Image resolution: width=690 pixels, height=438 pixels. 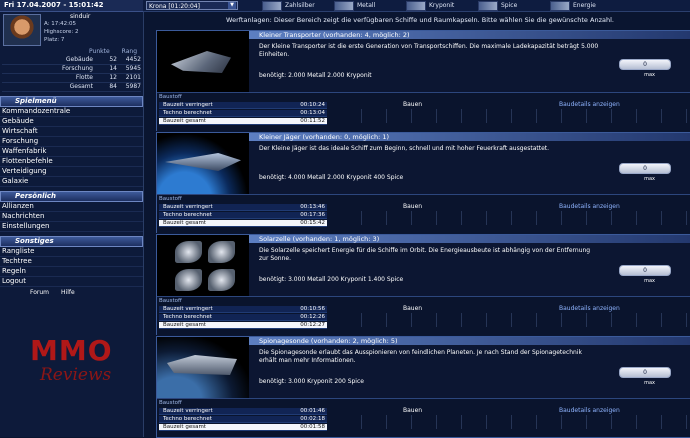 What do you see at coordinates (71, 162) in the screenshot?
I see `menu-item-flottenbefehle: Flottenbefehle` at bounding box center [71, 162].